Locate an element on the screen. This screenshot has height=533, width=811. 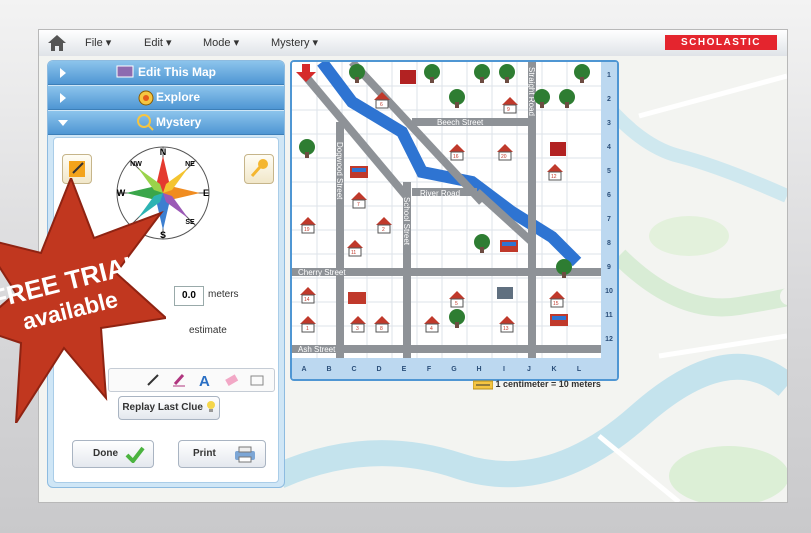
key-tool-button is located at coordinates (259, 169).